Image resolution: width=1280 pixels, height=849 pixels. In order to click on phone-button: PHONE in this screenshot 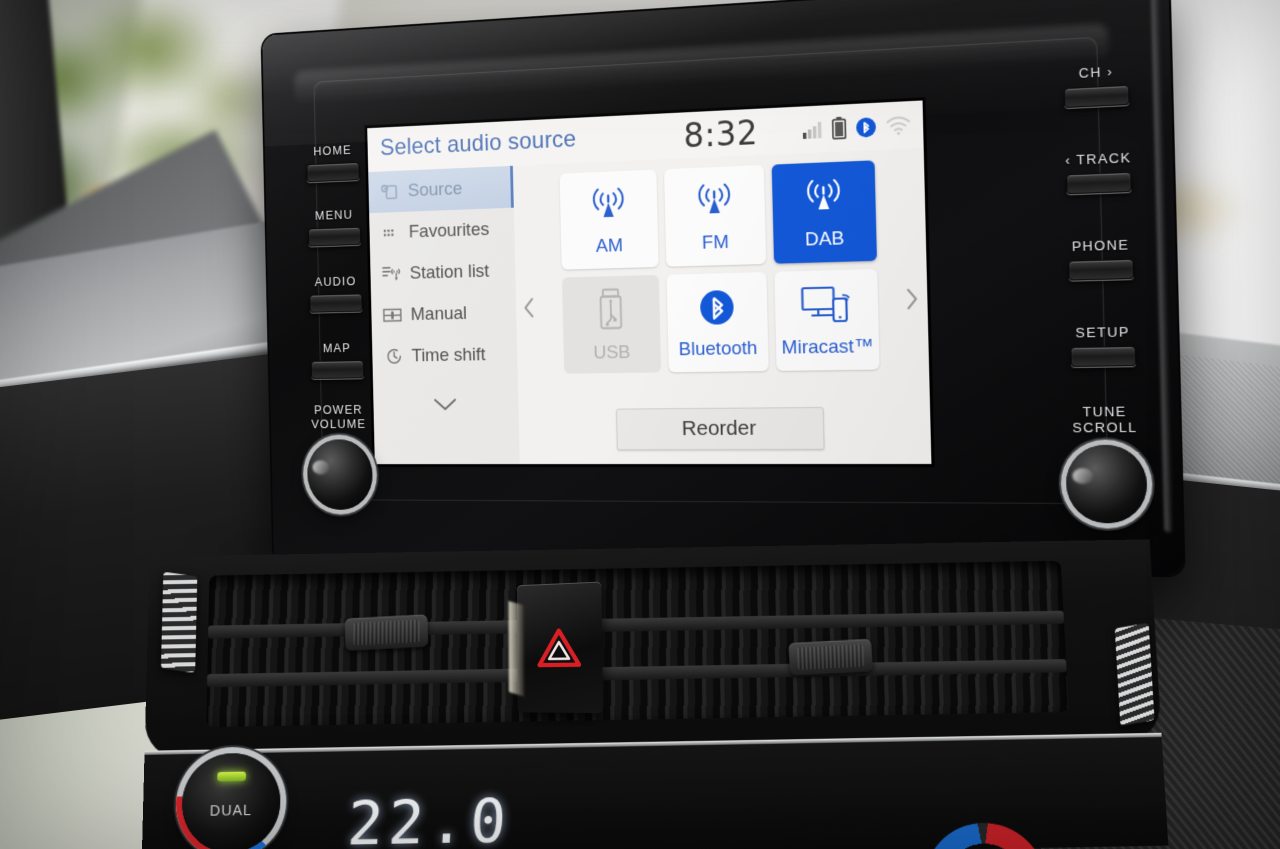, I will do `click(1101, 258)`.